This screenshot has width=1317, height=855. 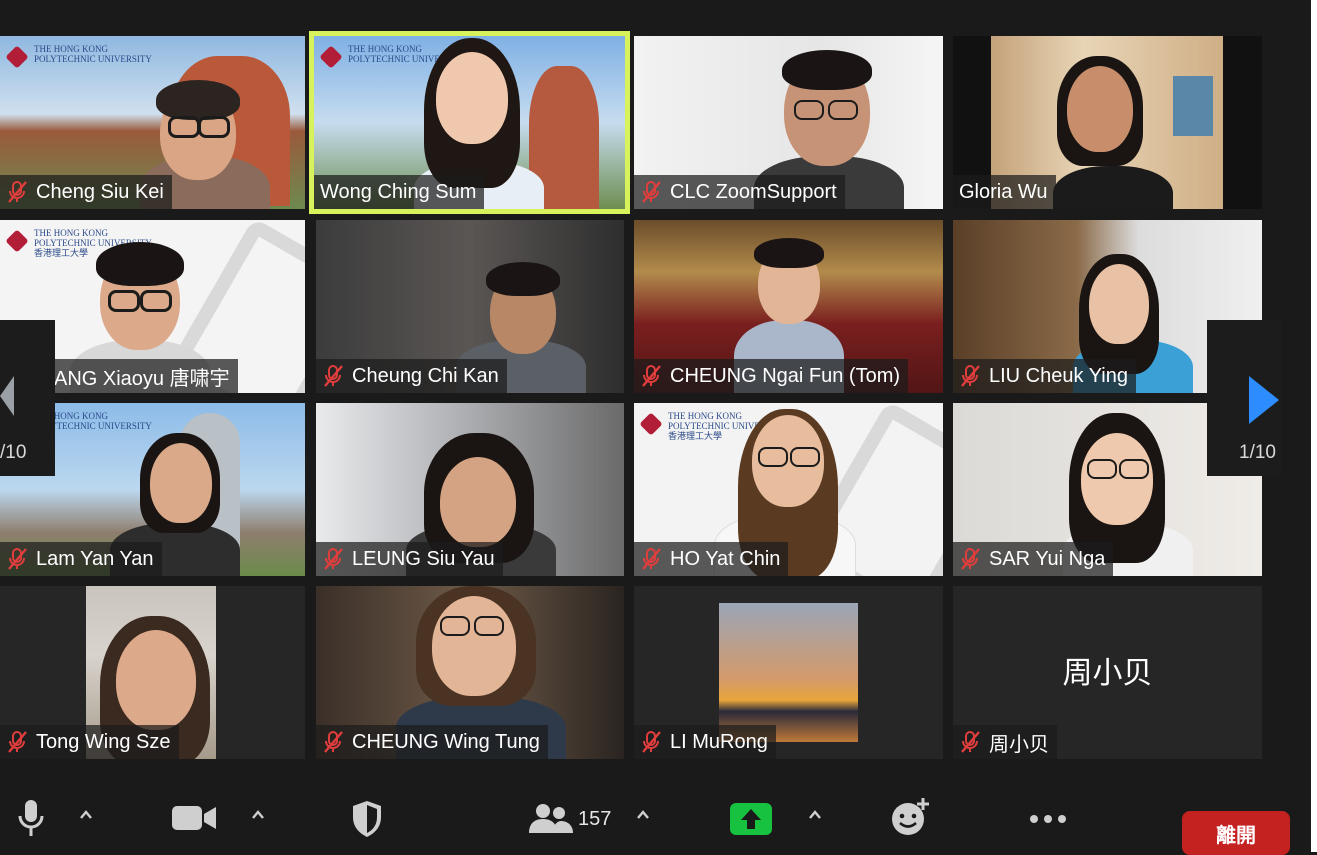 I want to click on participants-icon, so click(x=551, y=819).